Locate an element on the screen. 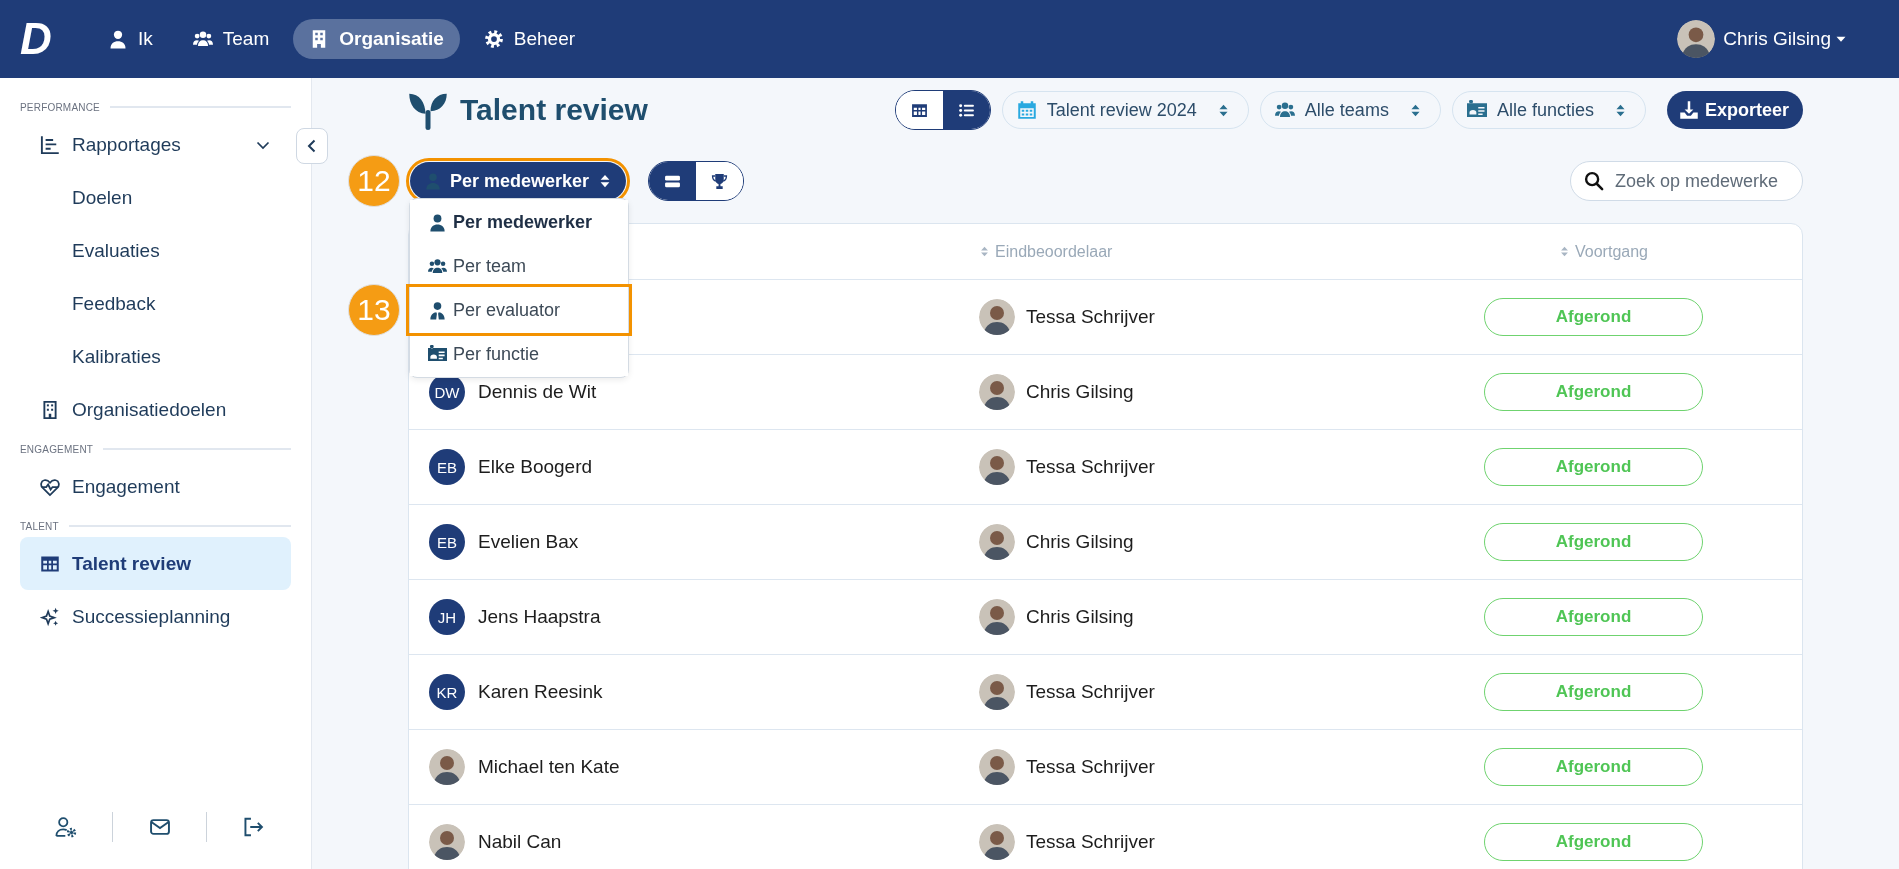 Image resolution: width=1899 pixels, height=869 pixels. sidebar-item: Kalibraties is located at coordinates (155, 356).